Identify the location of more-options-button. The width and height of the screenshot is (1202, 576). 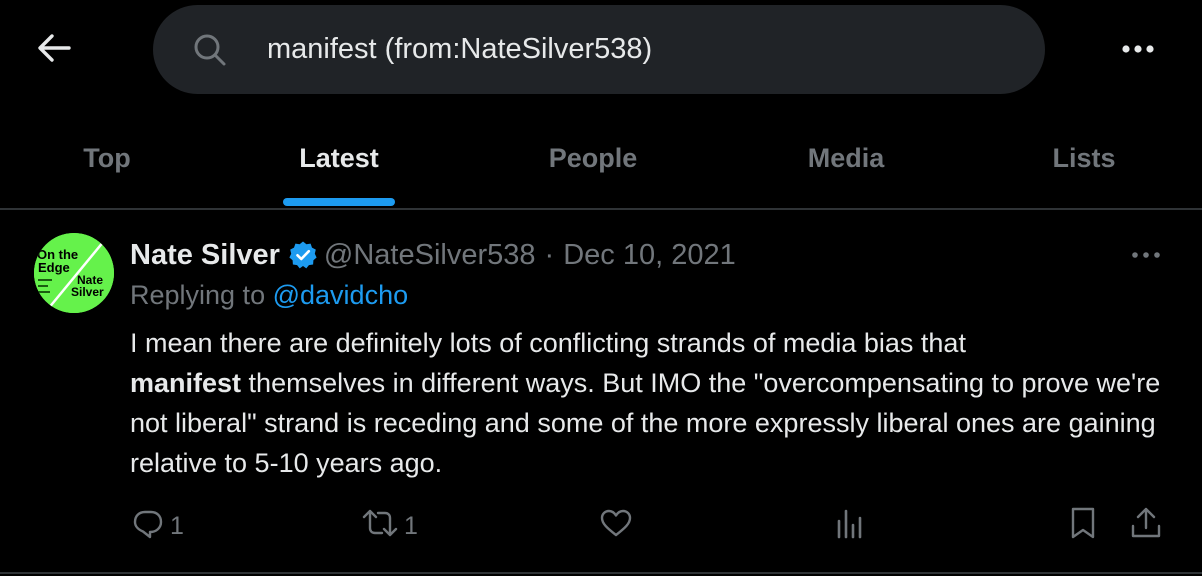
(1138, 50).